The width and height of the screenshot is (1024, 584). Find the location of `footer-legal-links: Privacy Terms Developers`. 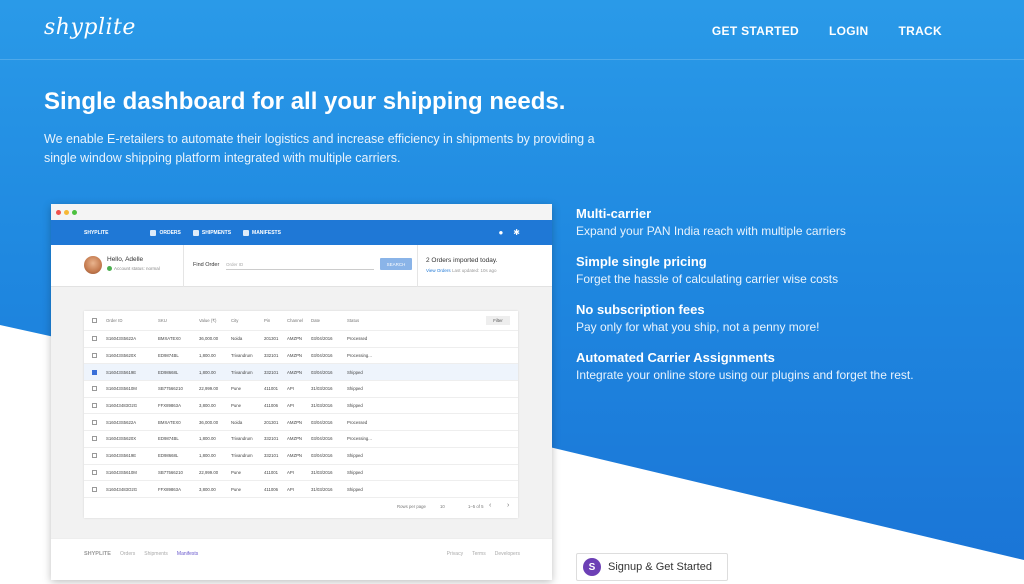

footer-legal-links: Privacy Terms Developers is located at coordinates (483, 554).